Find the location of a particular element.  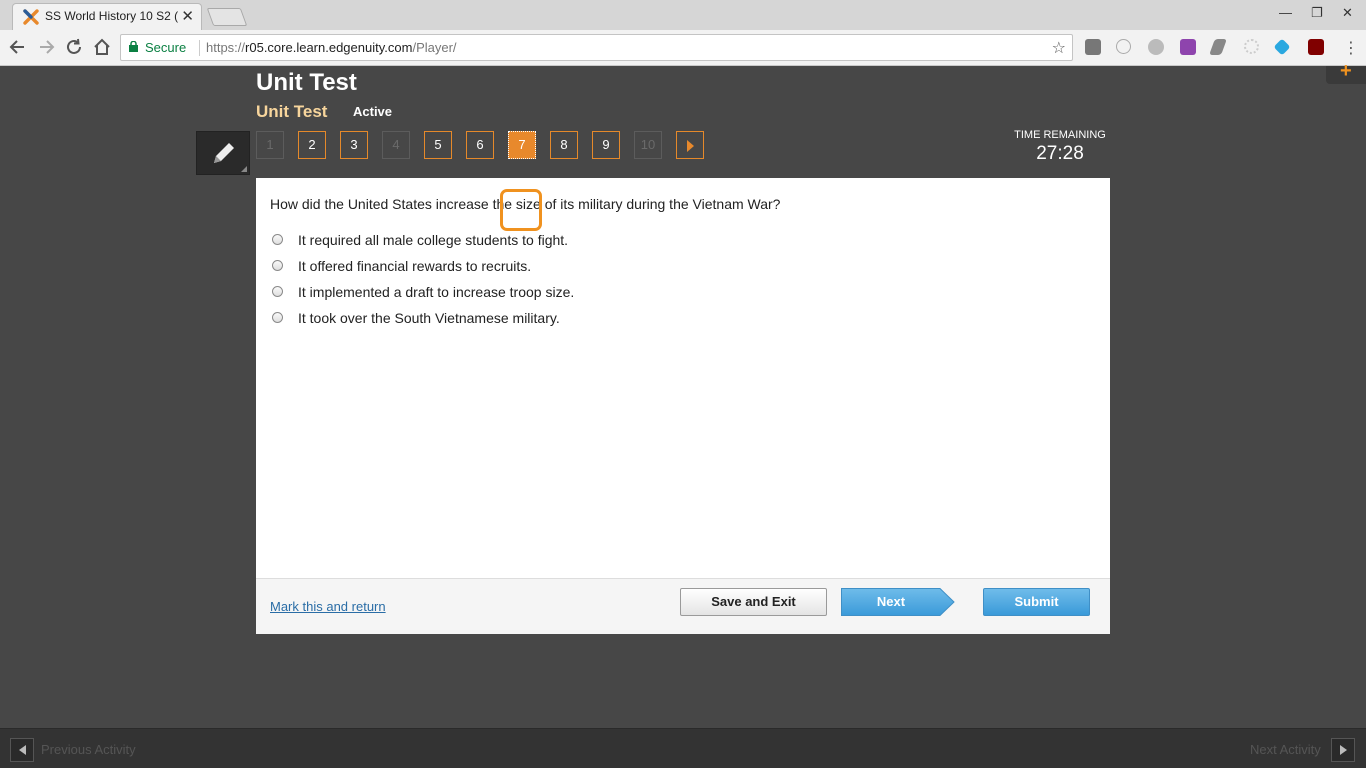

extension-slash-icon is located at coordinates (1218, 47).